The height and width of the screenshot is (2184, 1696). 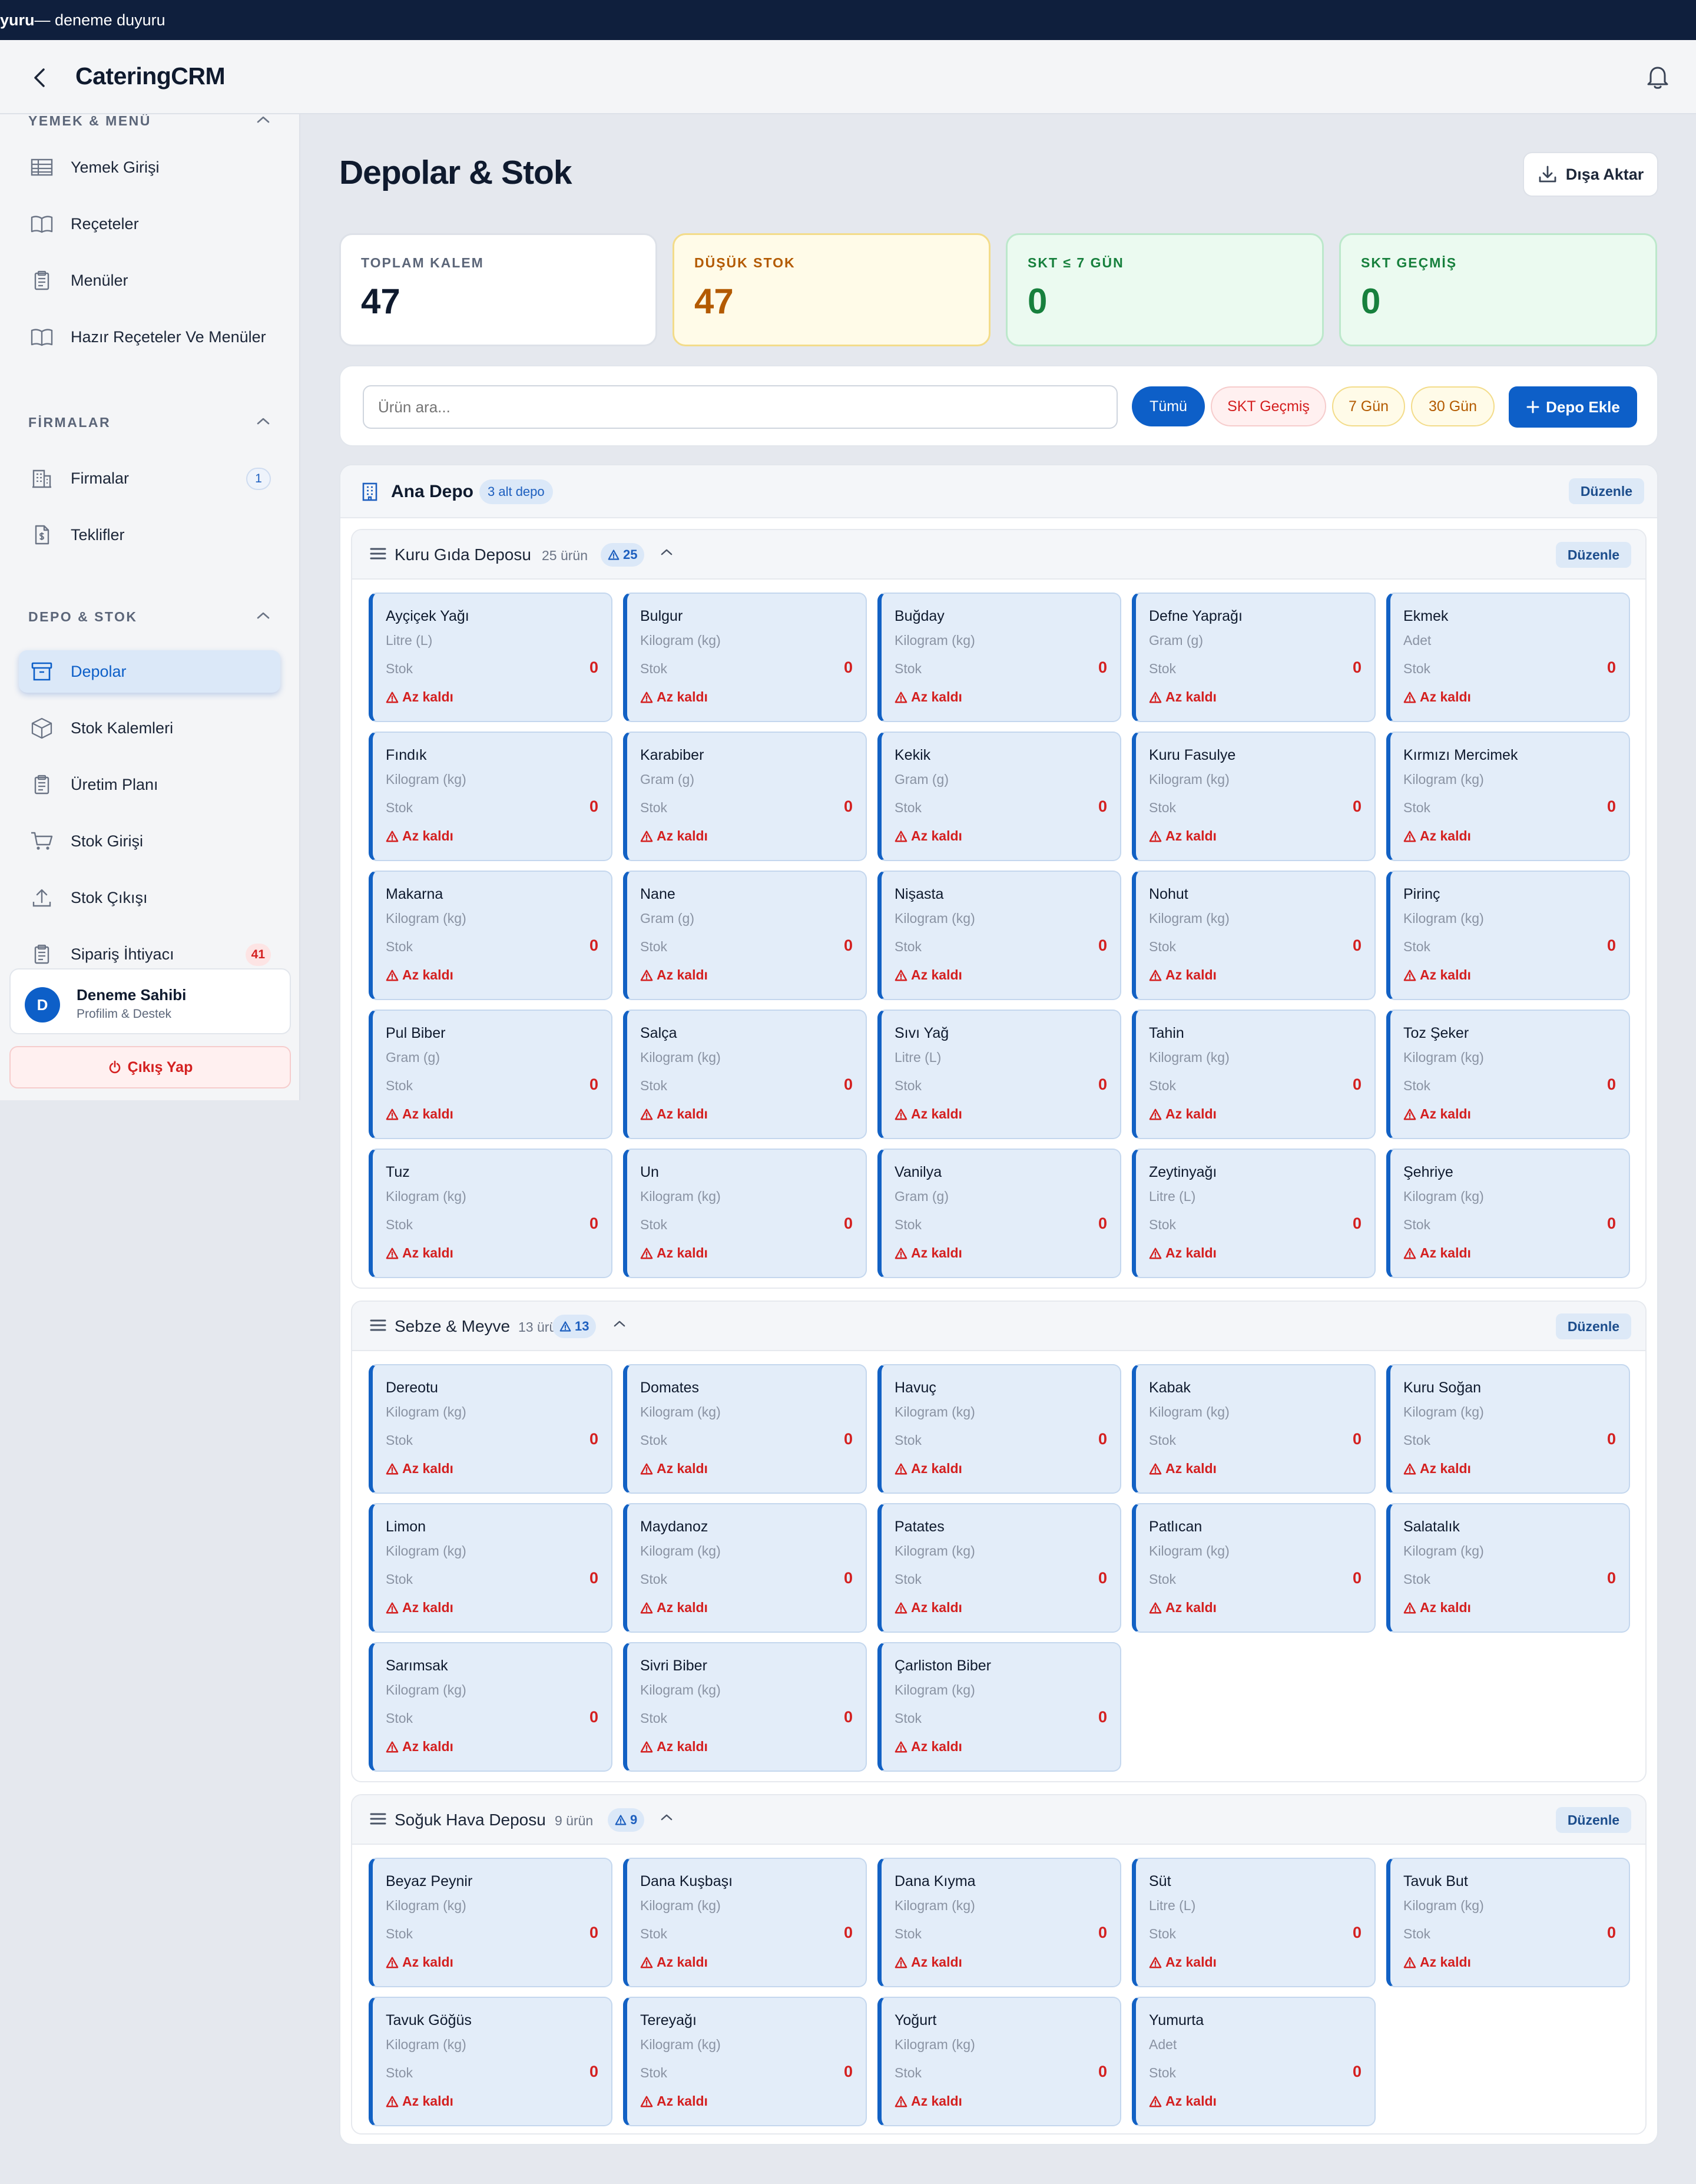 I want to click on logout-button: Çıkış Yap, so click(x=150, y=1067).